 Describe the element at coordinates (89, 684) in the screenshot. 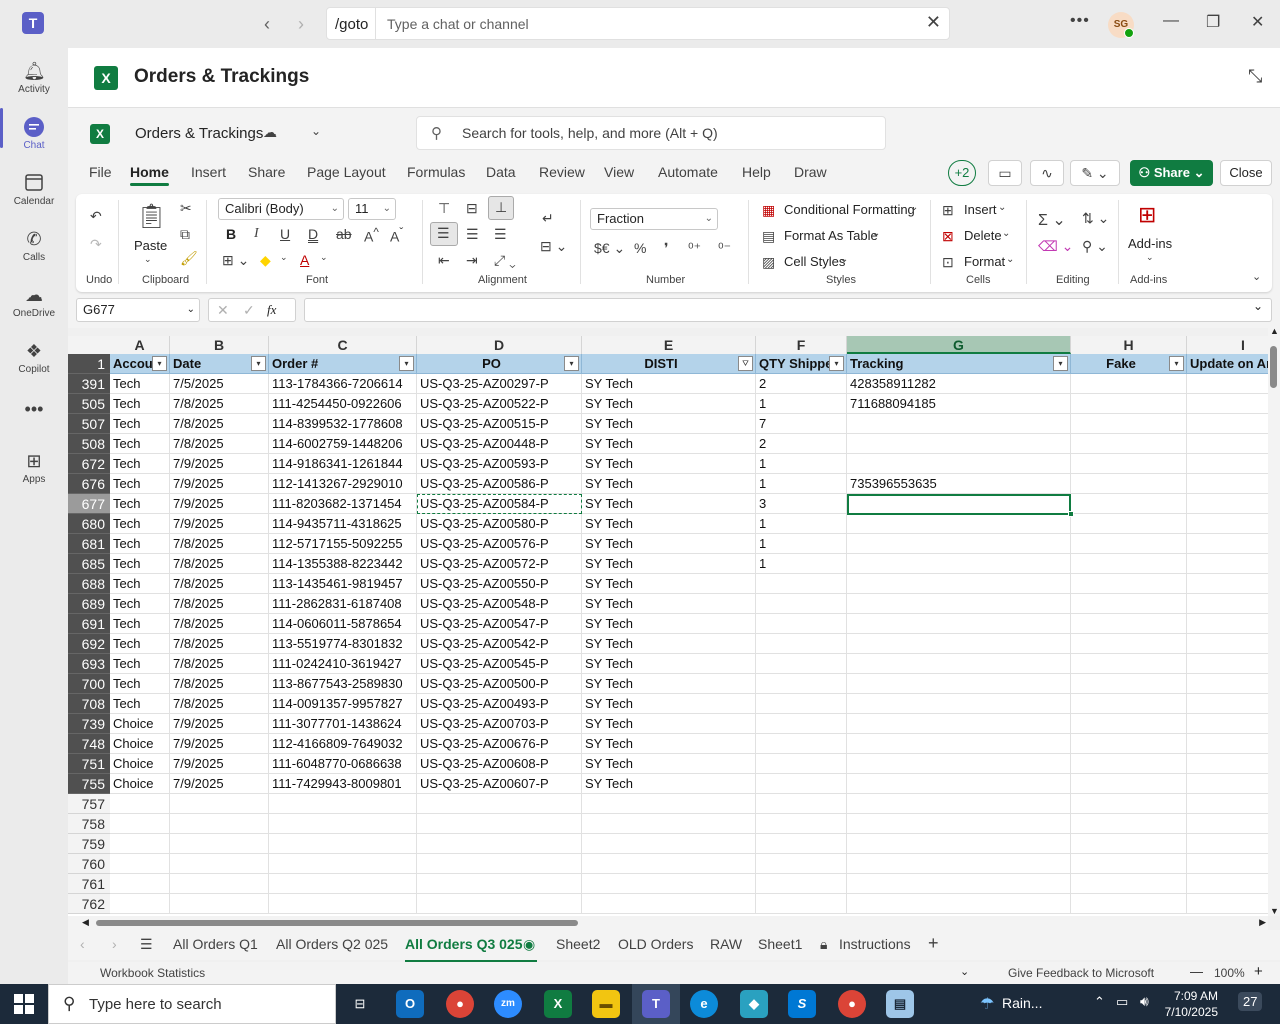

I see `row-header: 700` at that location.